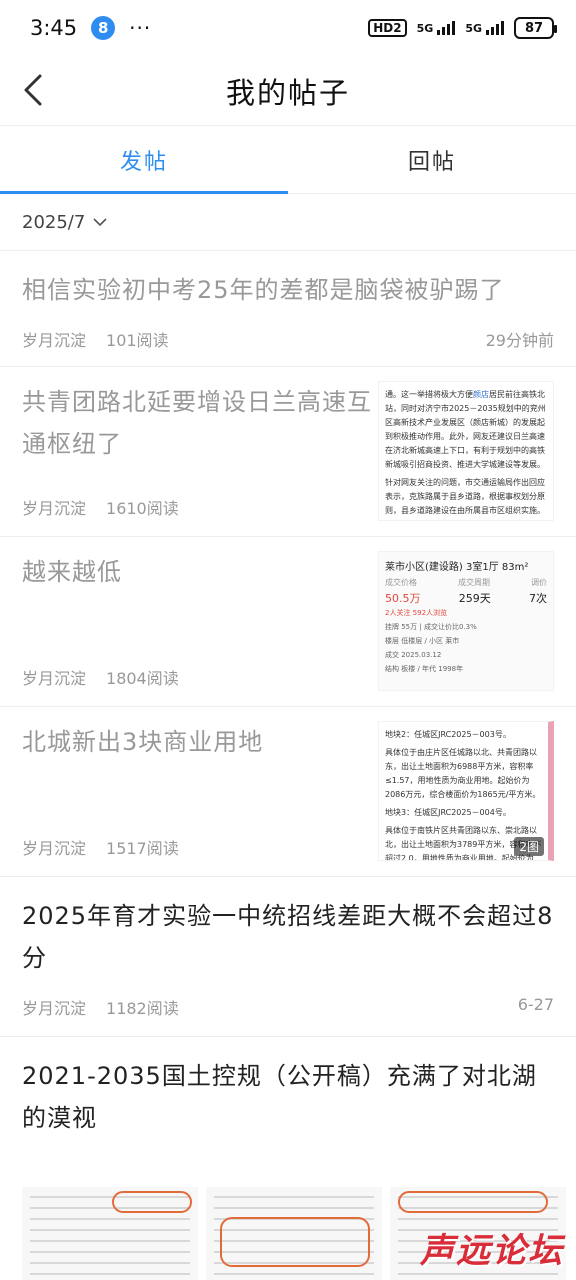 The height and width of the screenshot is (1280, 576). Describe the element at coordinates (288, 937) in the screenshot. I see `post-title: 2025年育才实验一中统招线差距大概不会超过8分` at that location.